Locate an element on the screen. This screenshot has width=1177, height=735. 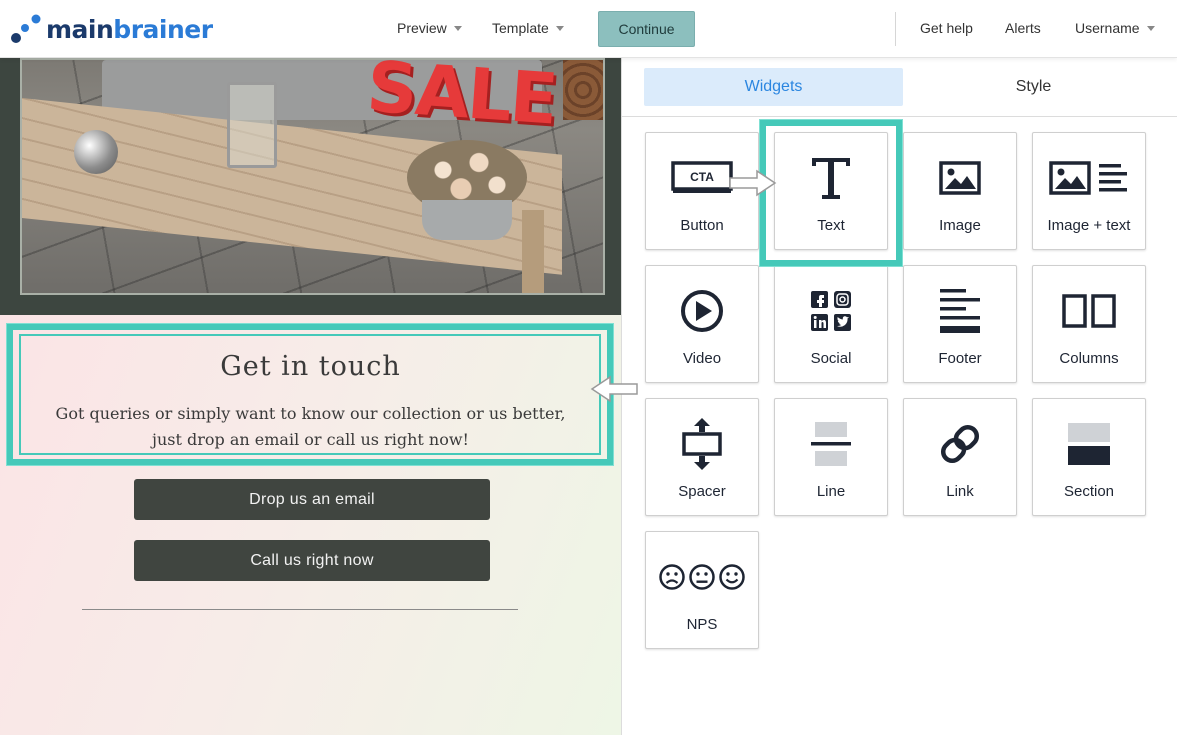
continue-button: Continue is located at coordinates (646, 29).